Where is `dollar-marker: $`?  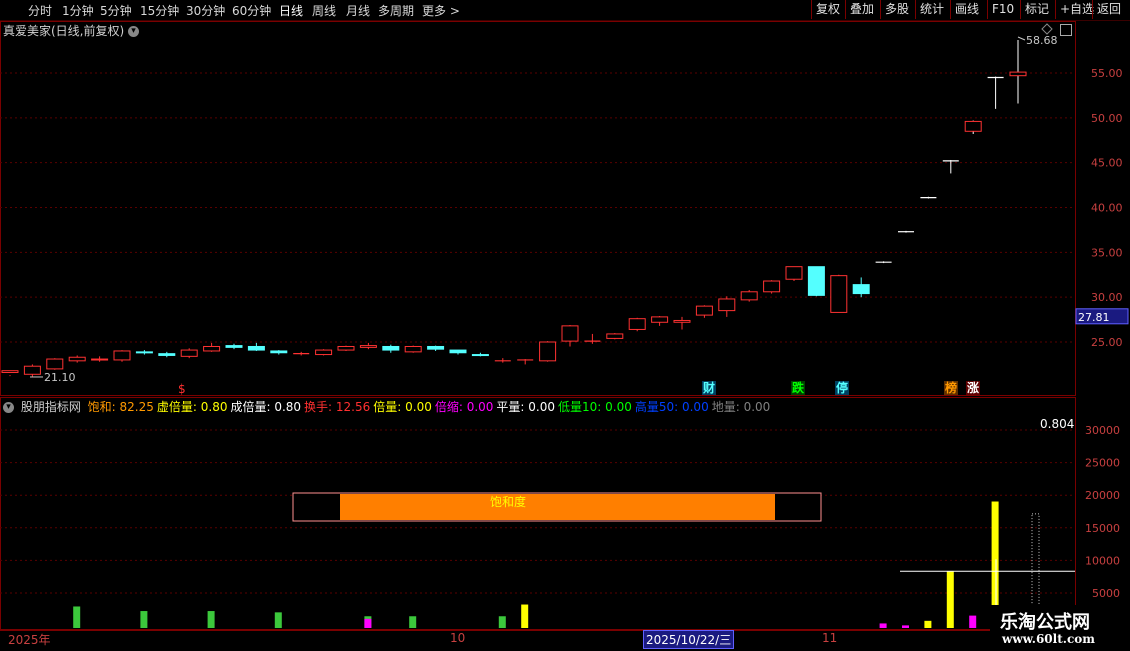 dollar-marker: $ is located at coordinates (182, 389).